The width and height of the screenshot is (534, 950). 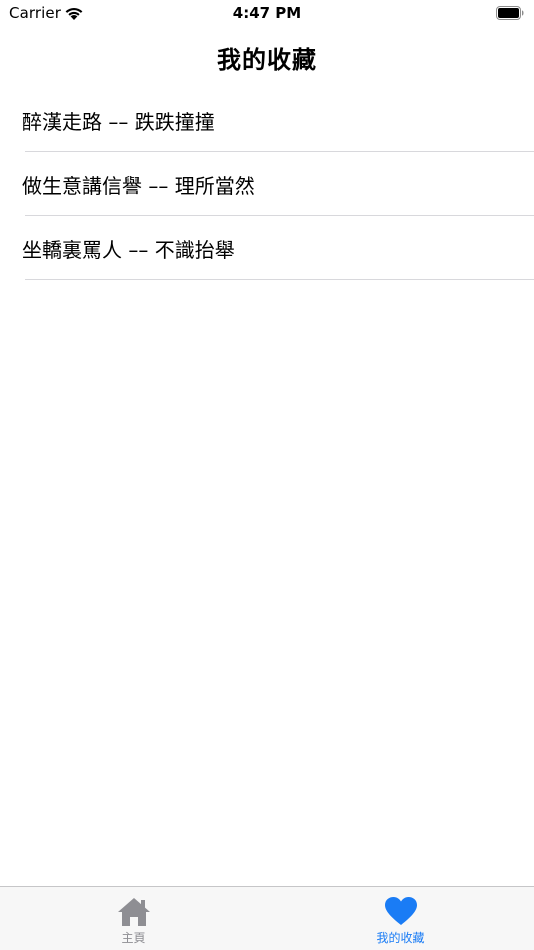 I want to click on tab-favorites: 我的收藏, so click(x=400, y=918).